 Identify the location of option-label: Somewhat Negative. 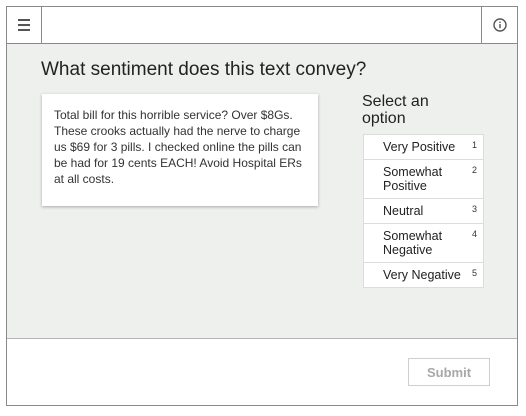
(413, 243).